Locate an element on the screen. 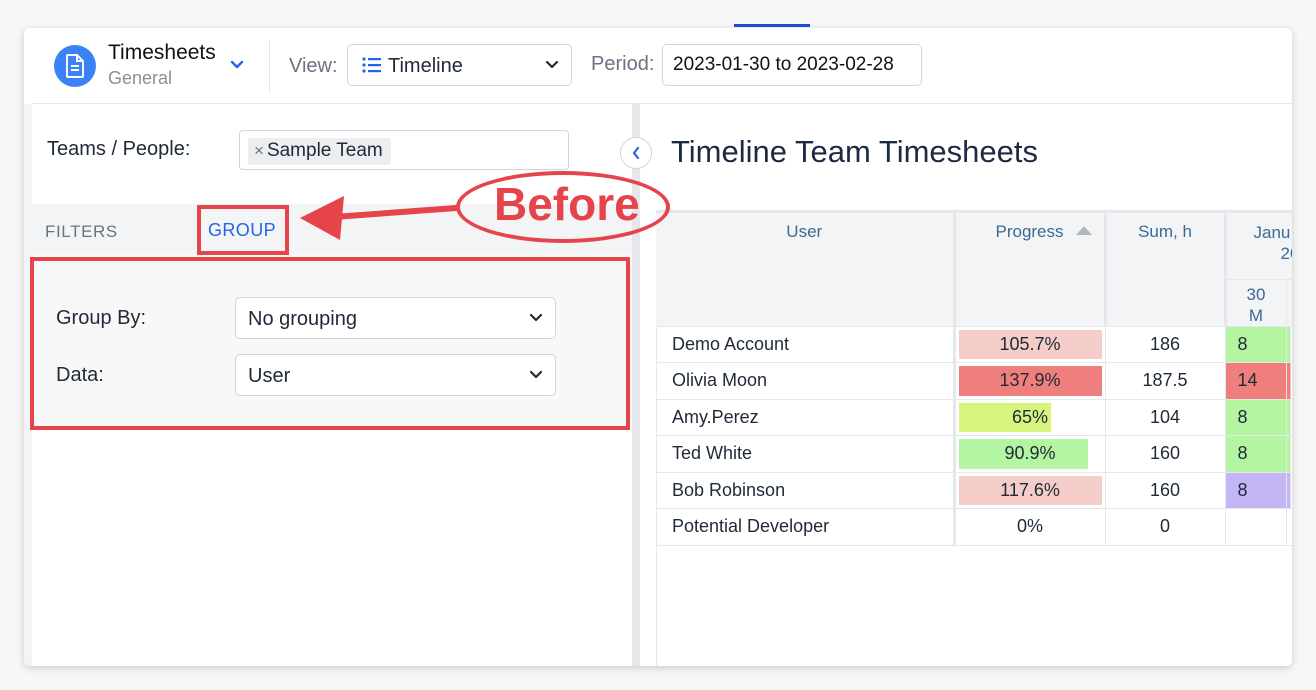 The height and width of the screenshot is (690, 1316). progress-cell: 105.7% is located at coordinates (1030, 344).